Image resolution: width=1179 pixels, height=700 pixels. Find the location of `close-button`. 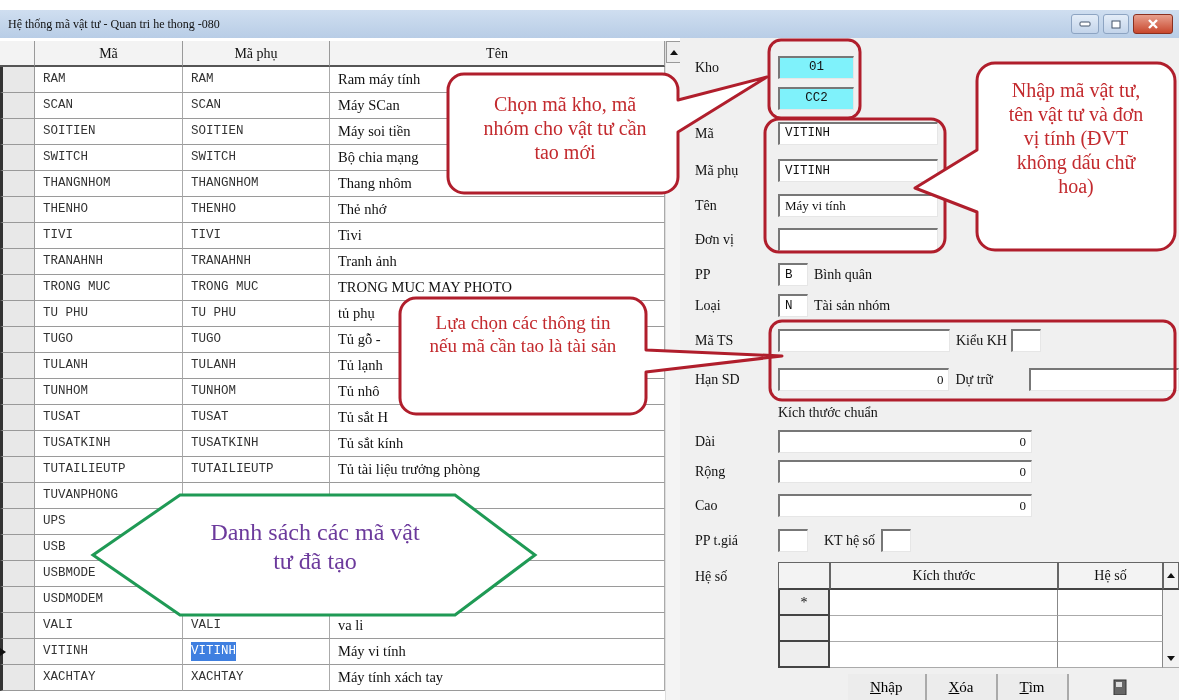

close-button is located at coordinates (1153, 24).